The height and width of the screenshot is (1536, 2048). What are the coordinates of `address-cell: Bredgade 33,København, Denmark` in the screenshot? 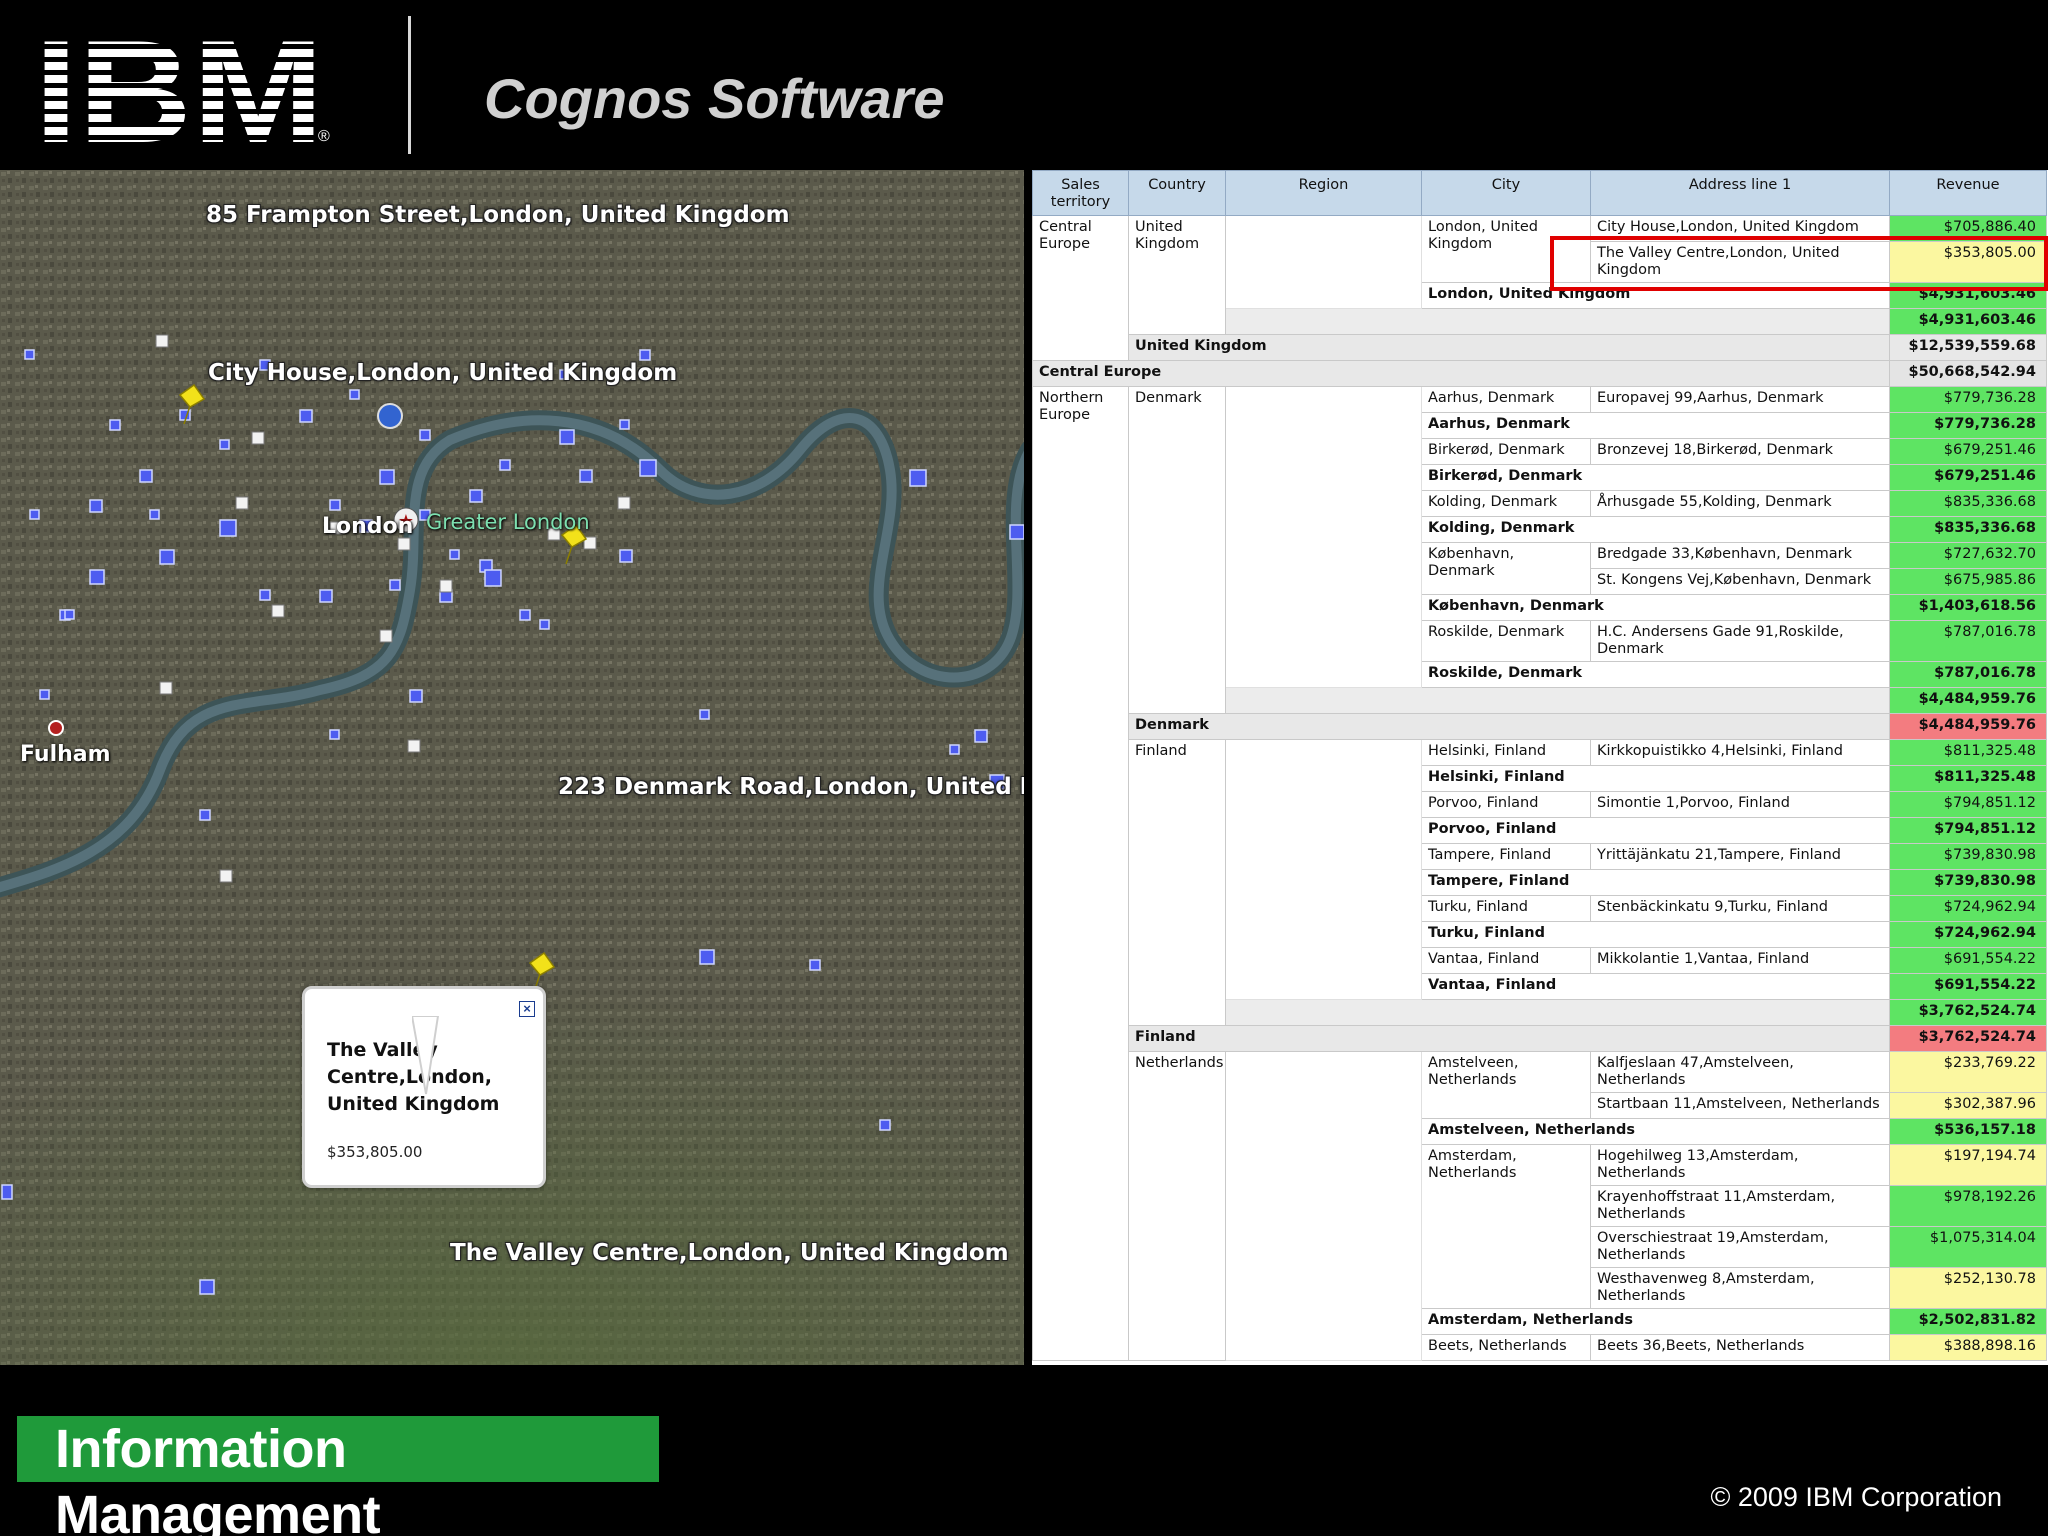 It's located at (1740, 555).